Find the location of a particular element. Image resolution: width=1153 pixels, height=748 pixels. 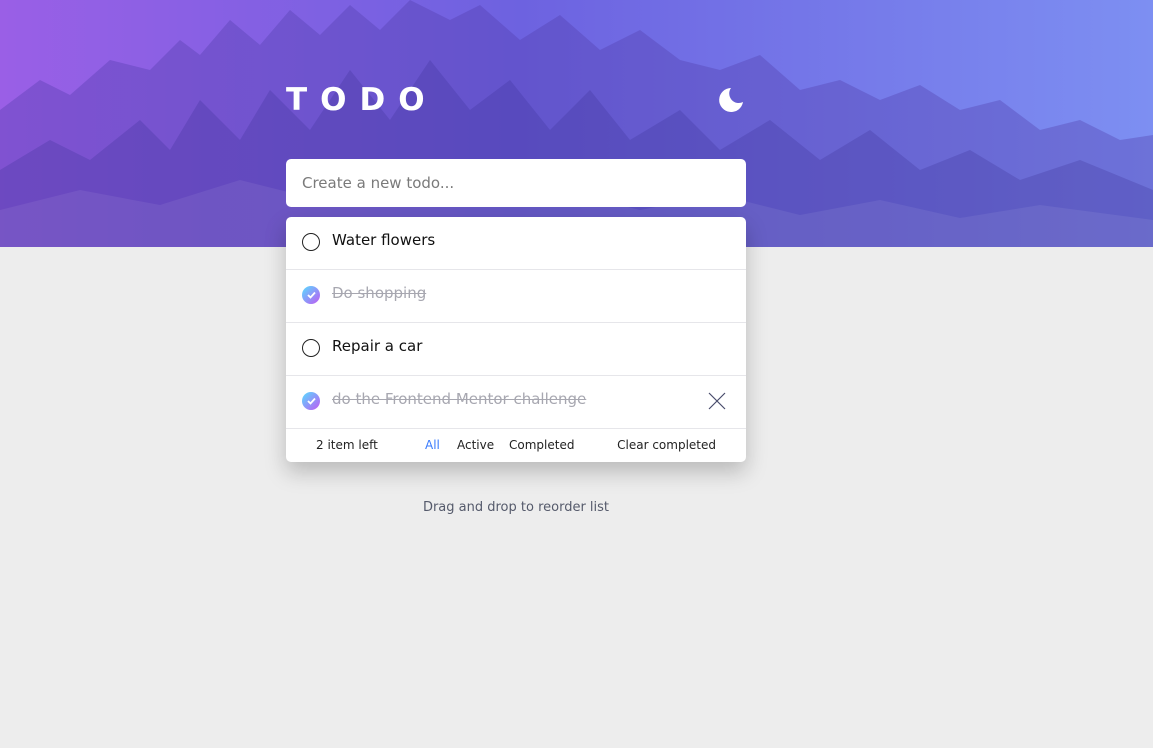

theme-toggle-button is located at coordinates (731, 100).